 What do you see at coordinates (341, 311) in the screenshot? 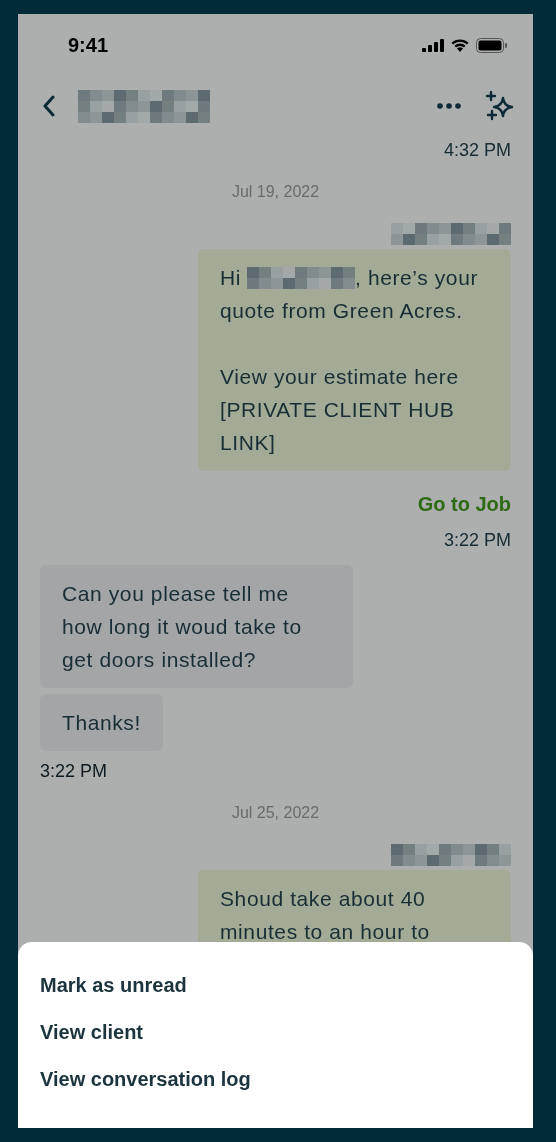
I see `message-text: quote from Green Acres.` at bounding box center [341, 311].